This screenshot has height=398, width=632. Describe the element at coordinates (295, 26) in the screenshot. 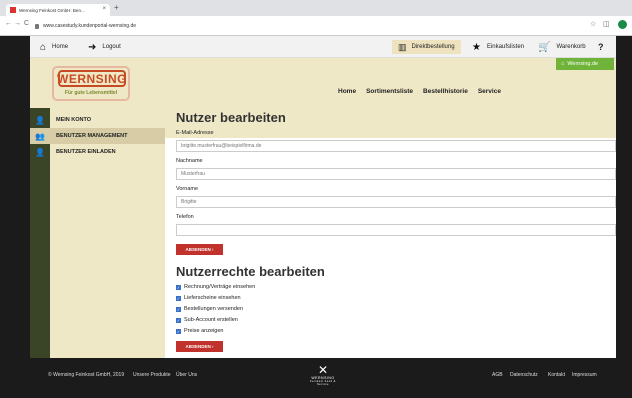

I see `url-field: www.casestudy.kundenportal-wernsing.de` at that location.